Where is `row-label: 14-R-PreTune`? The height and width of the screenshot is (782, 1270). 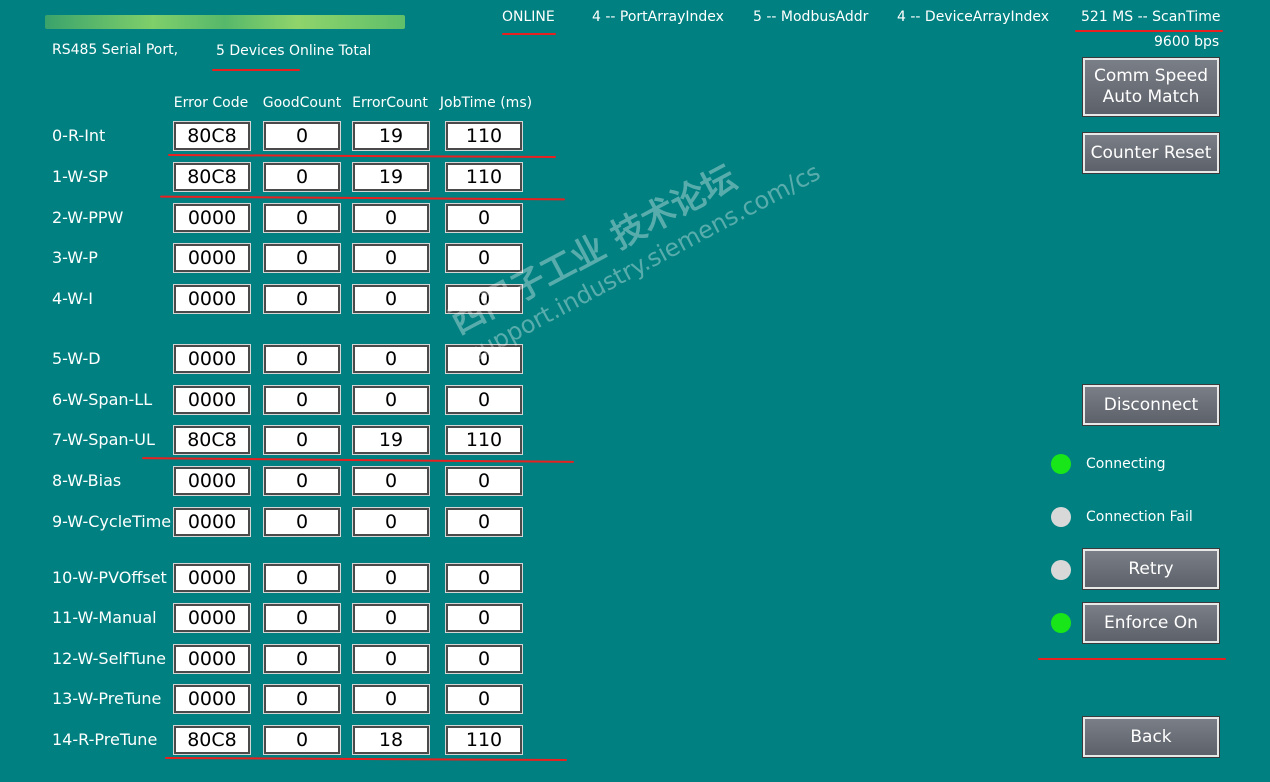
row-label: 14-R-PreTune is located at coordinates (105, 739).